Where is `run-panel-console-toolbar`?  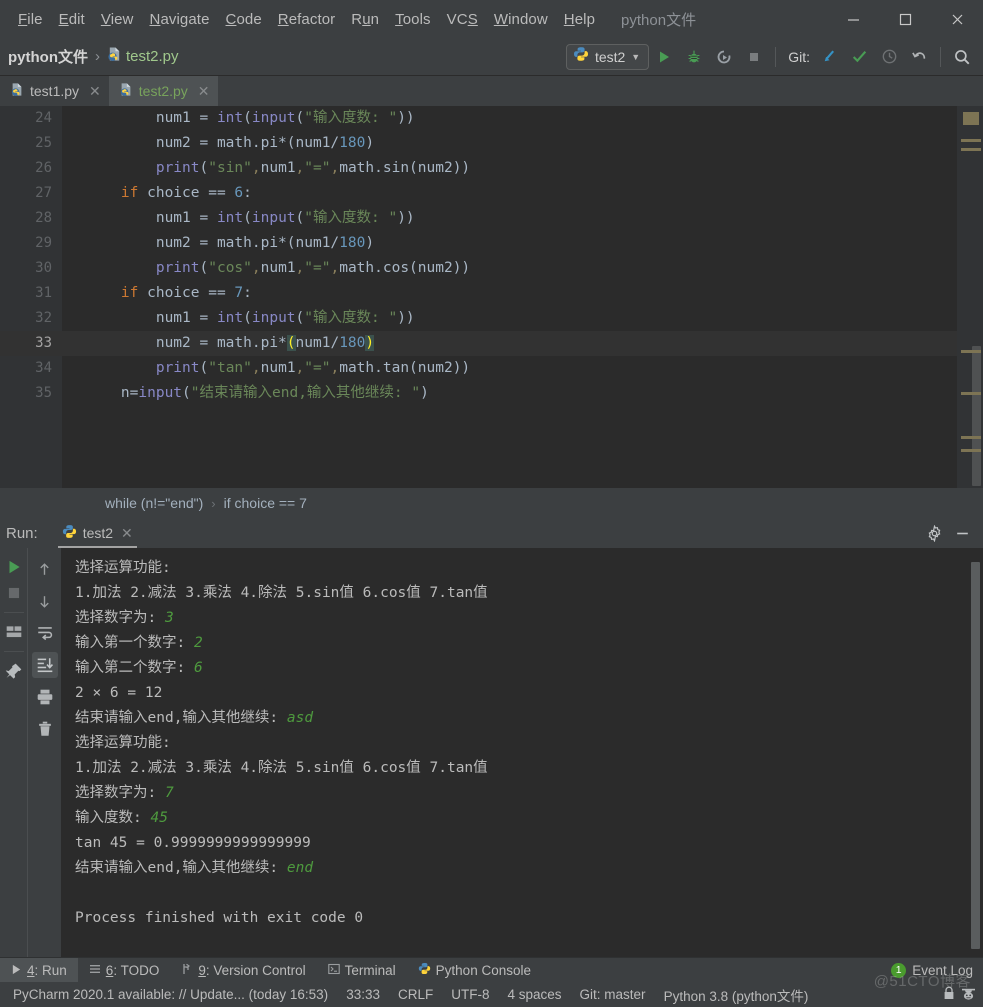
run-panel-console-toolbar is located at coordinates (44, 752).